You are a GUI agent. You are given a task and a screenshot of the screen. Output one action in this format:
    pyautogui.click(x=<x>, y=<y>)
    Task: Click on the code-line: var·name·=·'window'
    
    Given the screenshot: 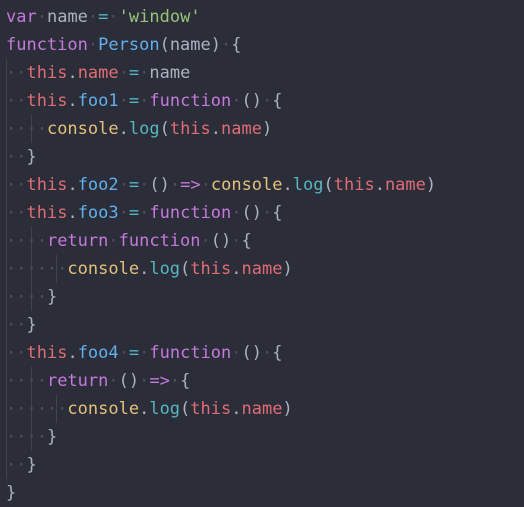 What is the action you would take?
    pyautogui.click(x=262, y=17)
    